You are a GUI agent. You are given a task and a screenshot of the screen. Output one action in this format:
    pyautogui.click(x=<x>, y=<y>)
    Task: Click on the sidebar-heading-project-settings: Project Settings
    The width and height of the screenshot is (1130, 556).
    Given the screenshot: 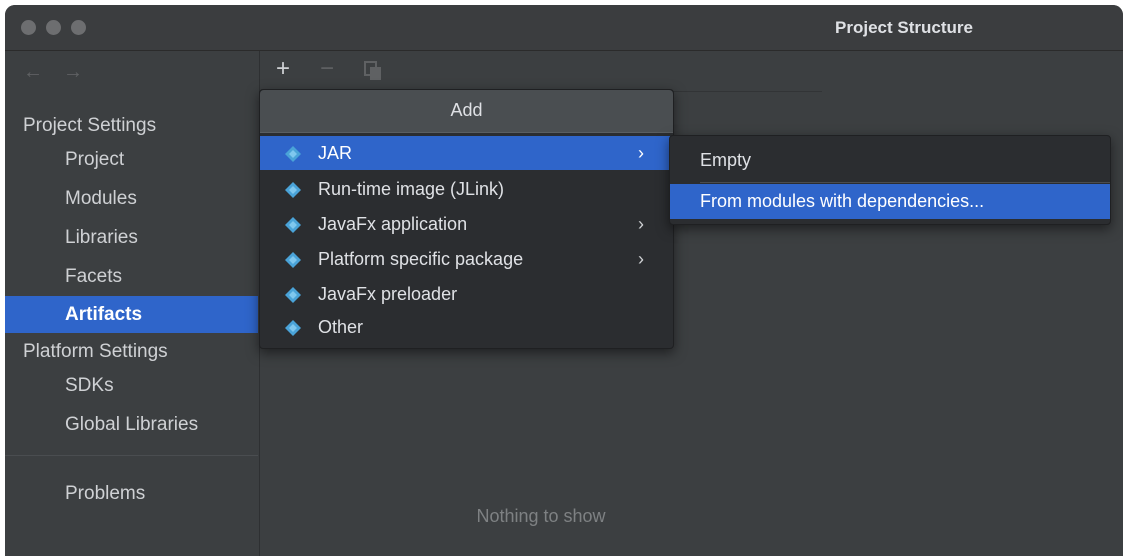 What is the action you would take?
    pyautogui.click(x=90, y=125)
    